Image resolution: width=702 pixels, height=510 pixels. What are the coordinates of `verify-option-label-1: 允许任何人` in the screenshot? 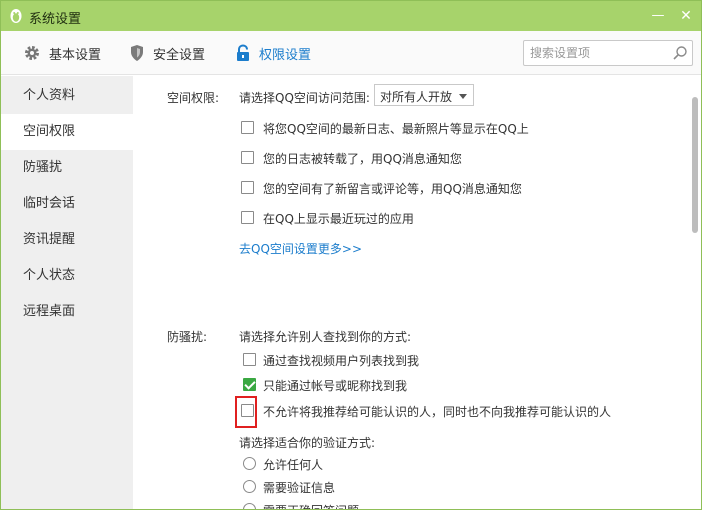 It's located at (293, 465).